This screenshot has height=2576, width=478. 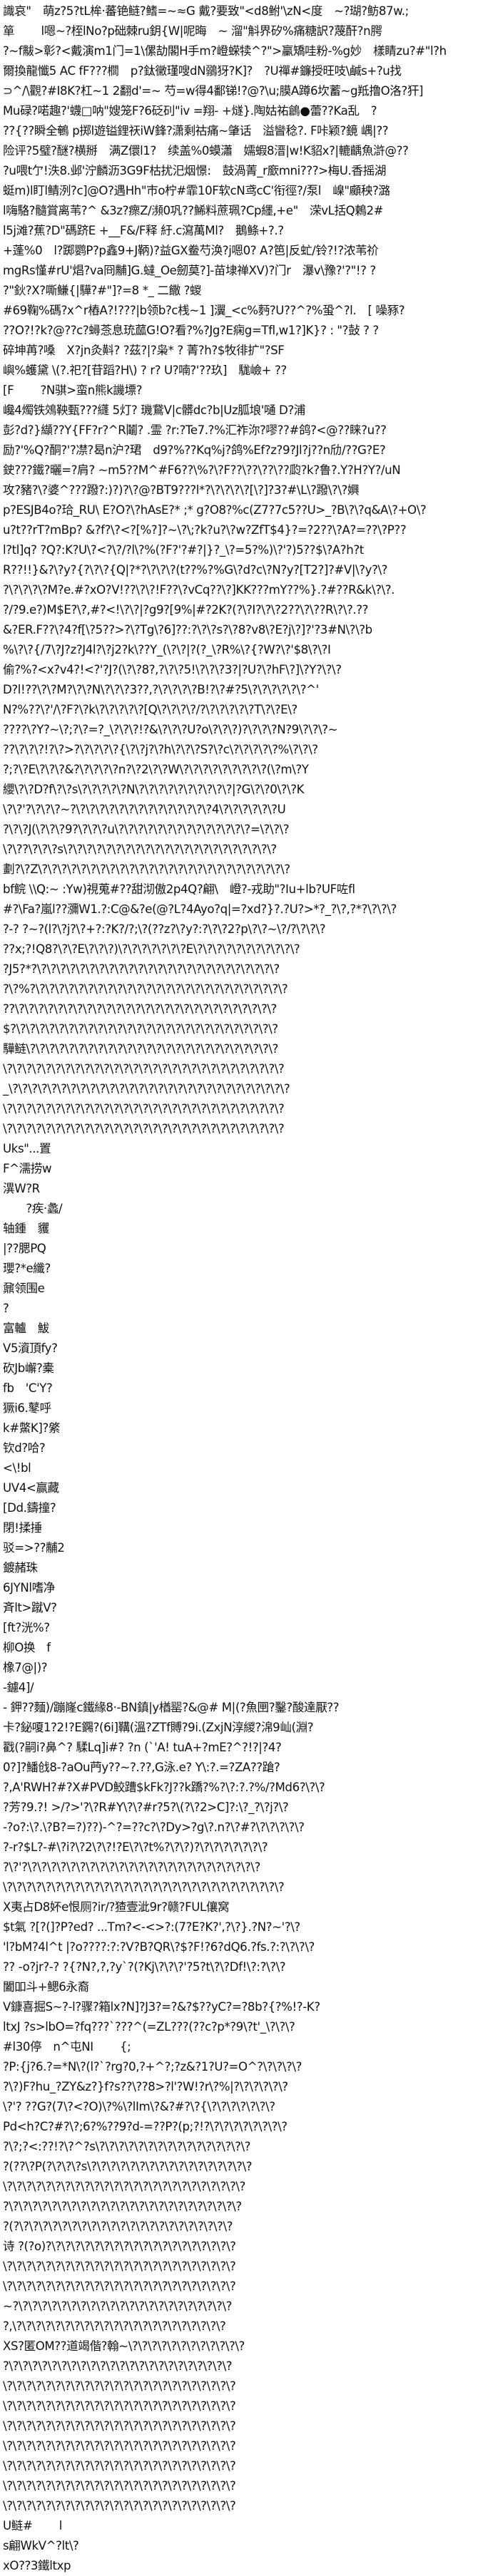 What do you see at coordinates (37, 2565) in the screenshot?
I see `text-line: xO??3鐵ltxp` at bounding box center [37, 2565].